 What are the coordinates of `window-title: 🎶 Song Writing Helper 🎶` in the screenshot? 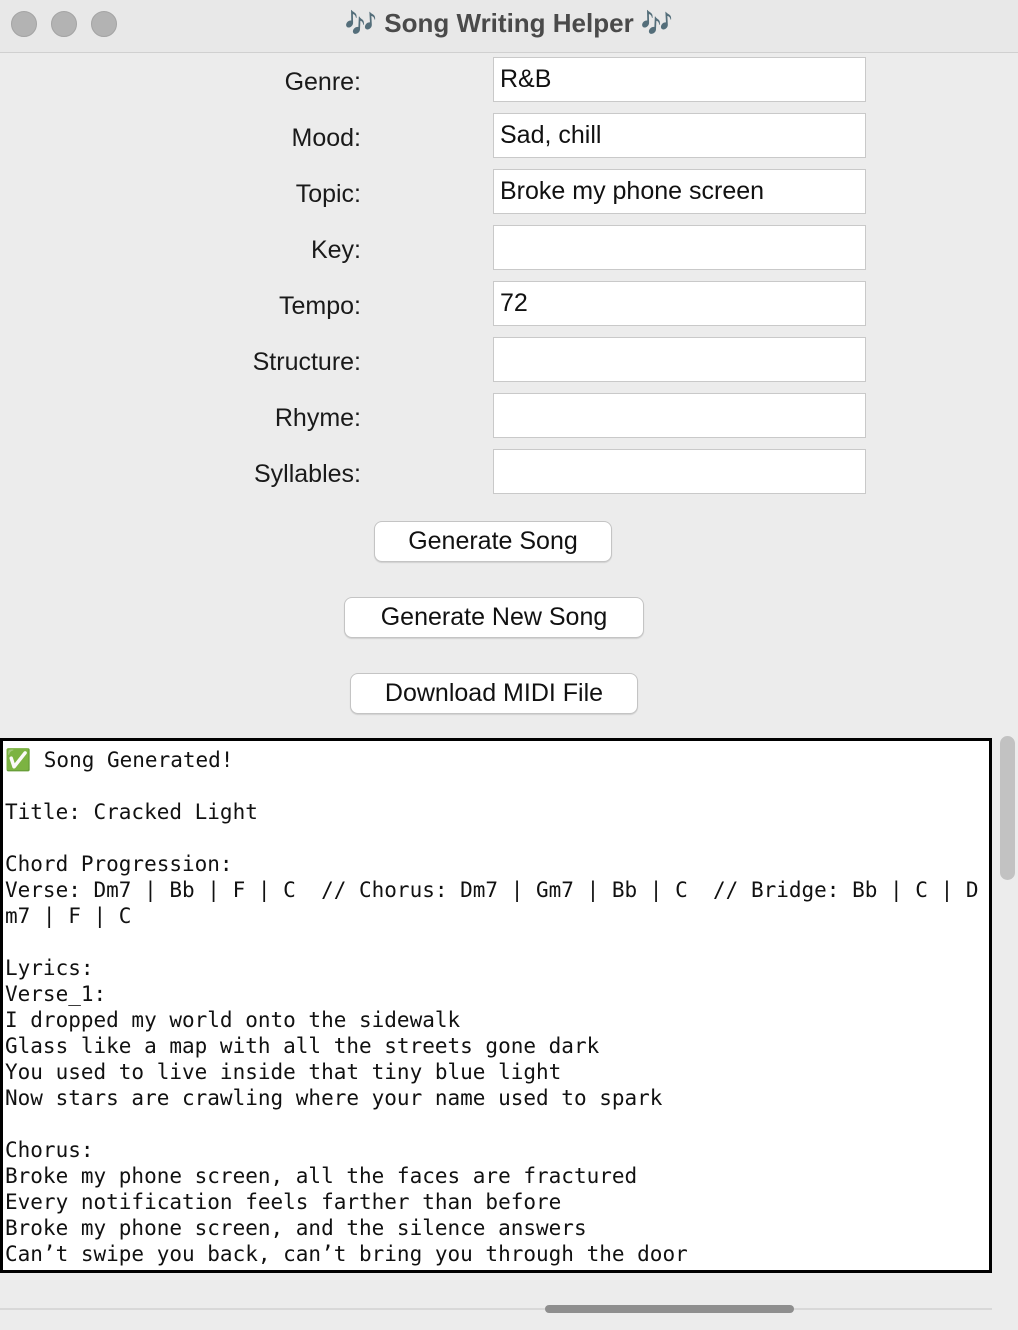 It's located at (509, 23).